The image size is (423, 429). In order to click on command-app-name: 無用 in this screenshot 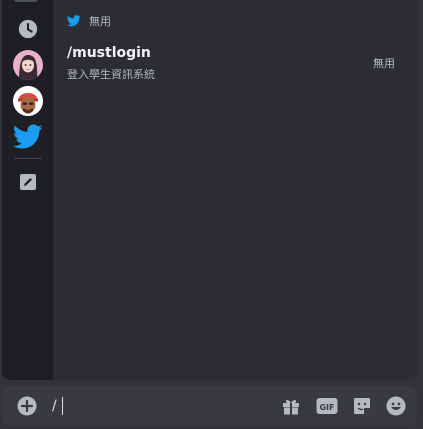, I will do `click(384, 63)`.